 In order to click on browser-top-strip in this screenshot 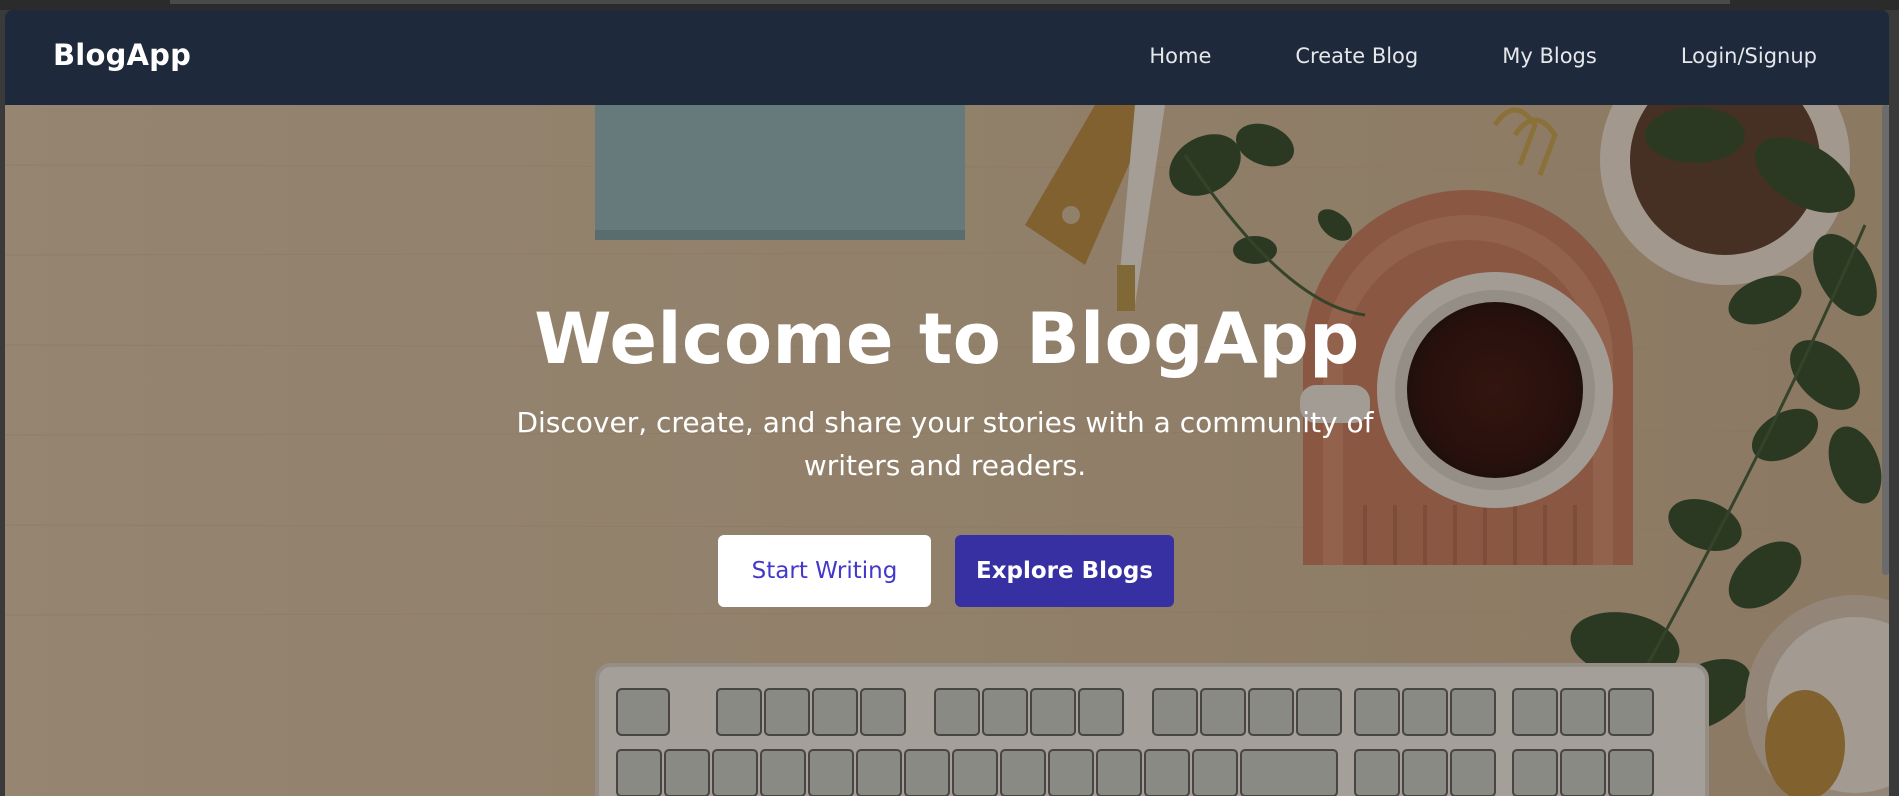, I will do `click(949, 5)`.